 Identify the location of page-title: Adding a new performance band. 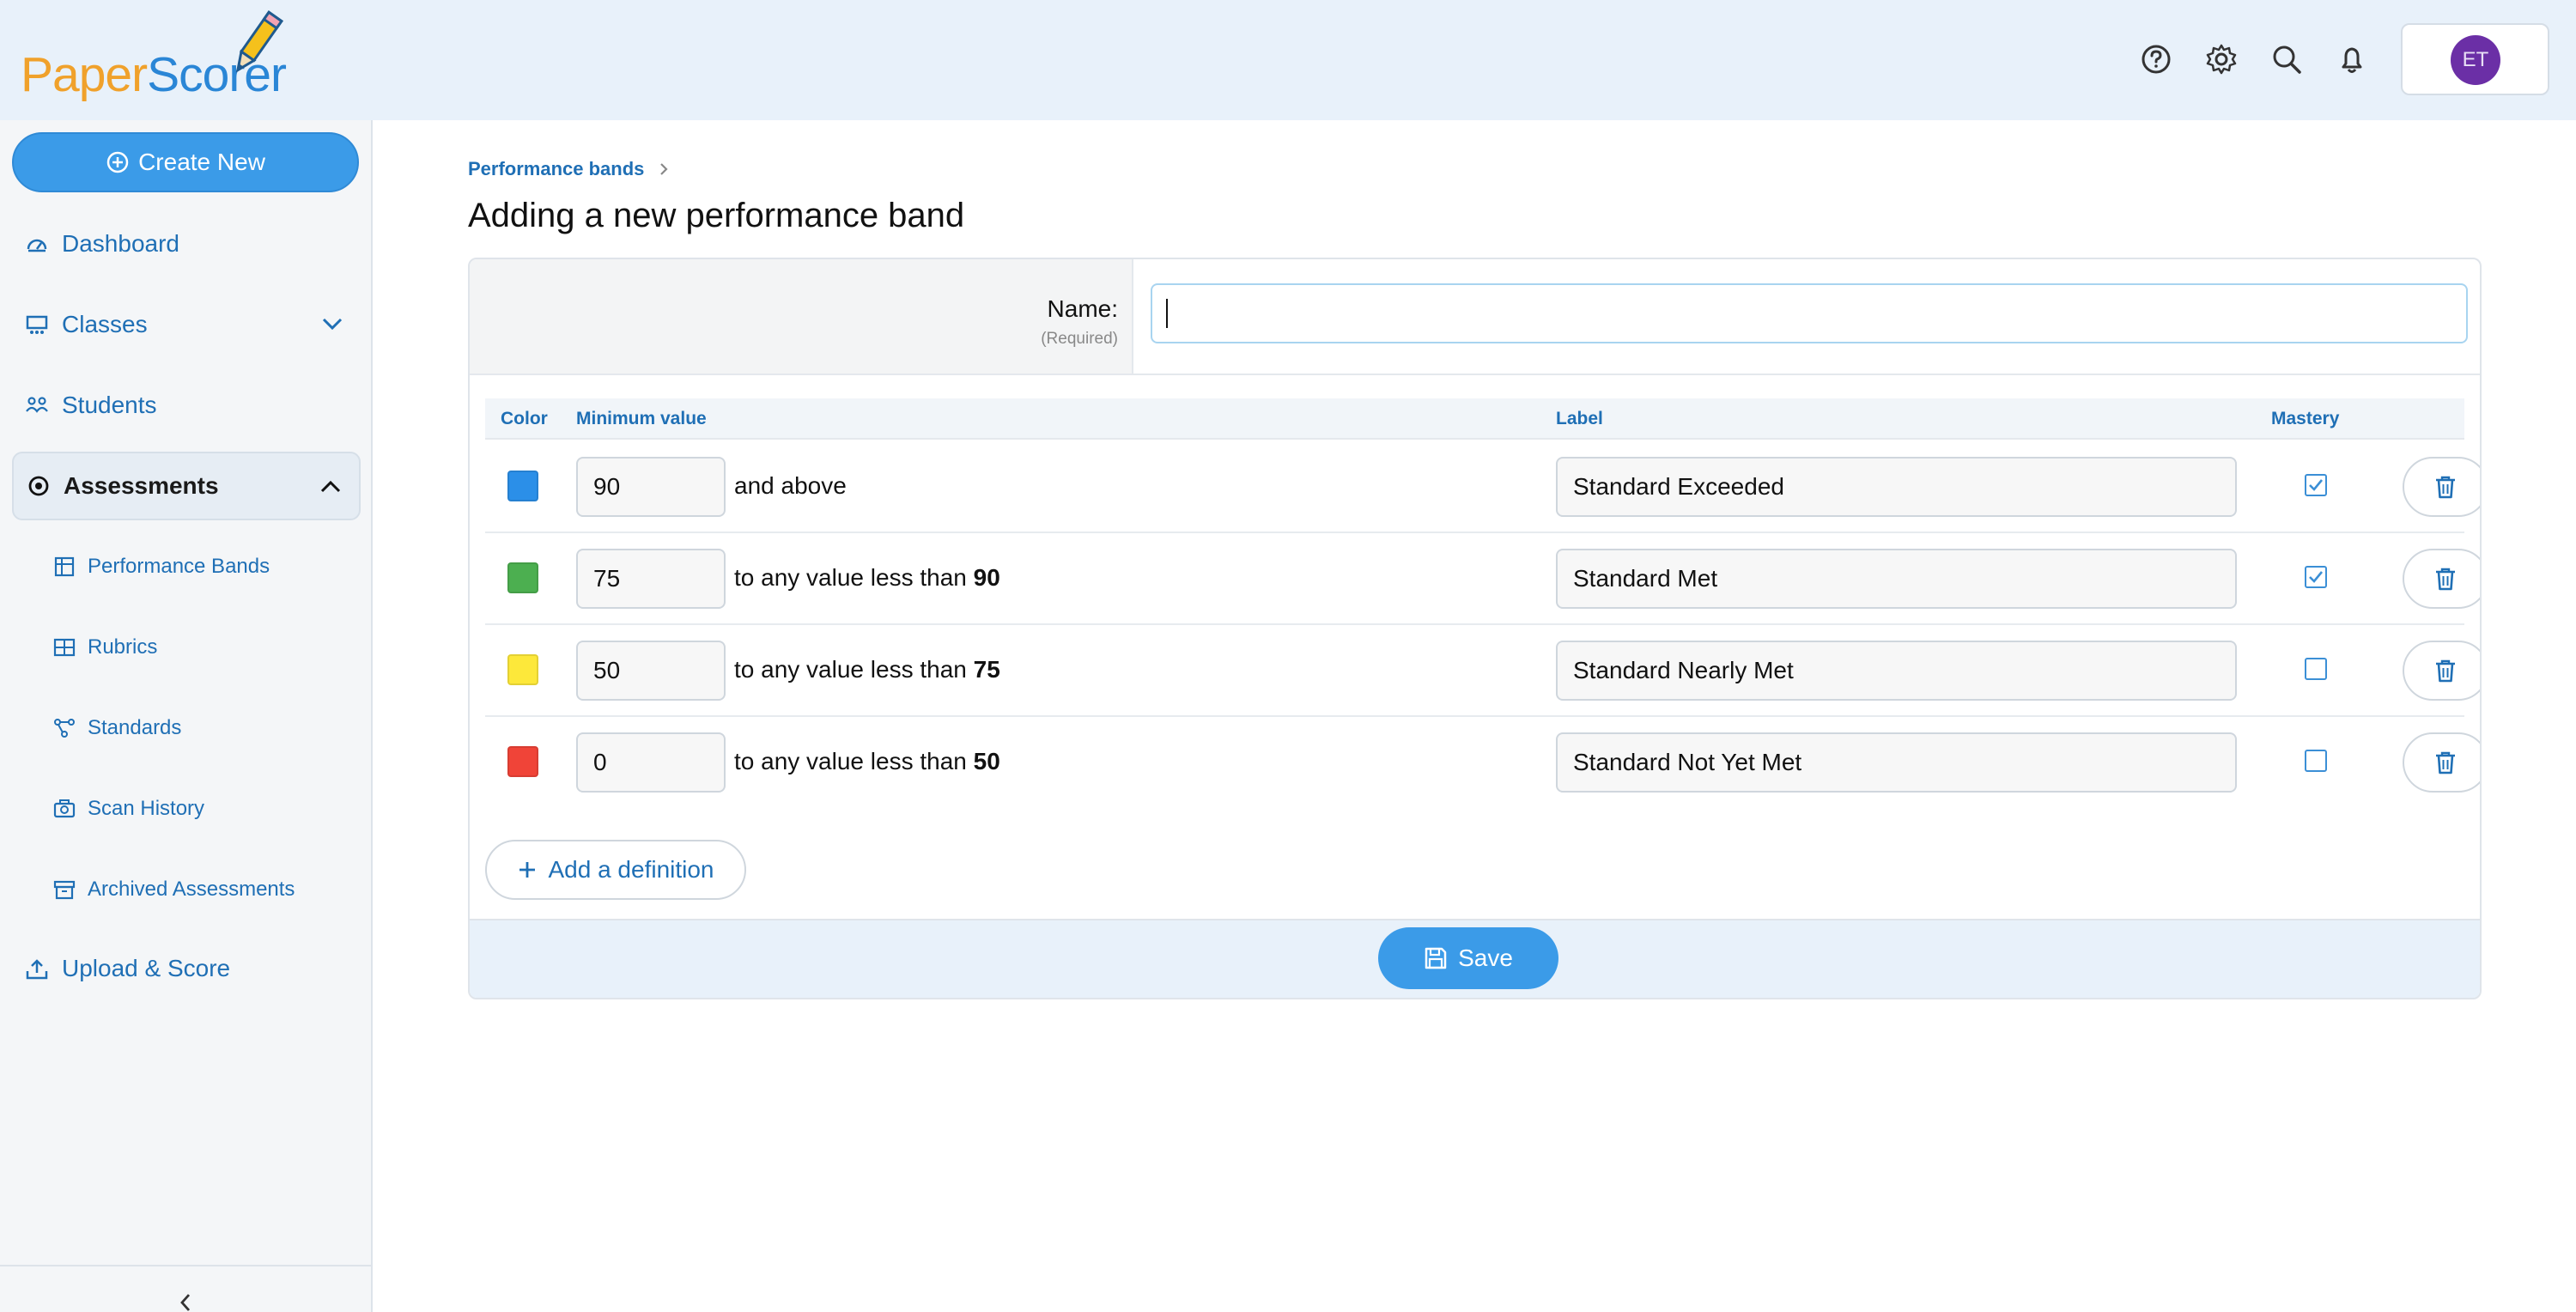
(716, 215).